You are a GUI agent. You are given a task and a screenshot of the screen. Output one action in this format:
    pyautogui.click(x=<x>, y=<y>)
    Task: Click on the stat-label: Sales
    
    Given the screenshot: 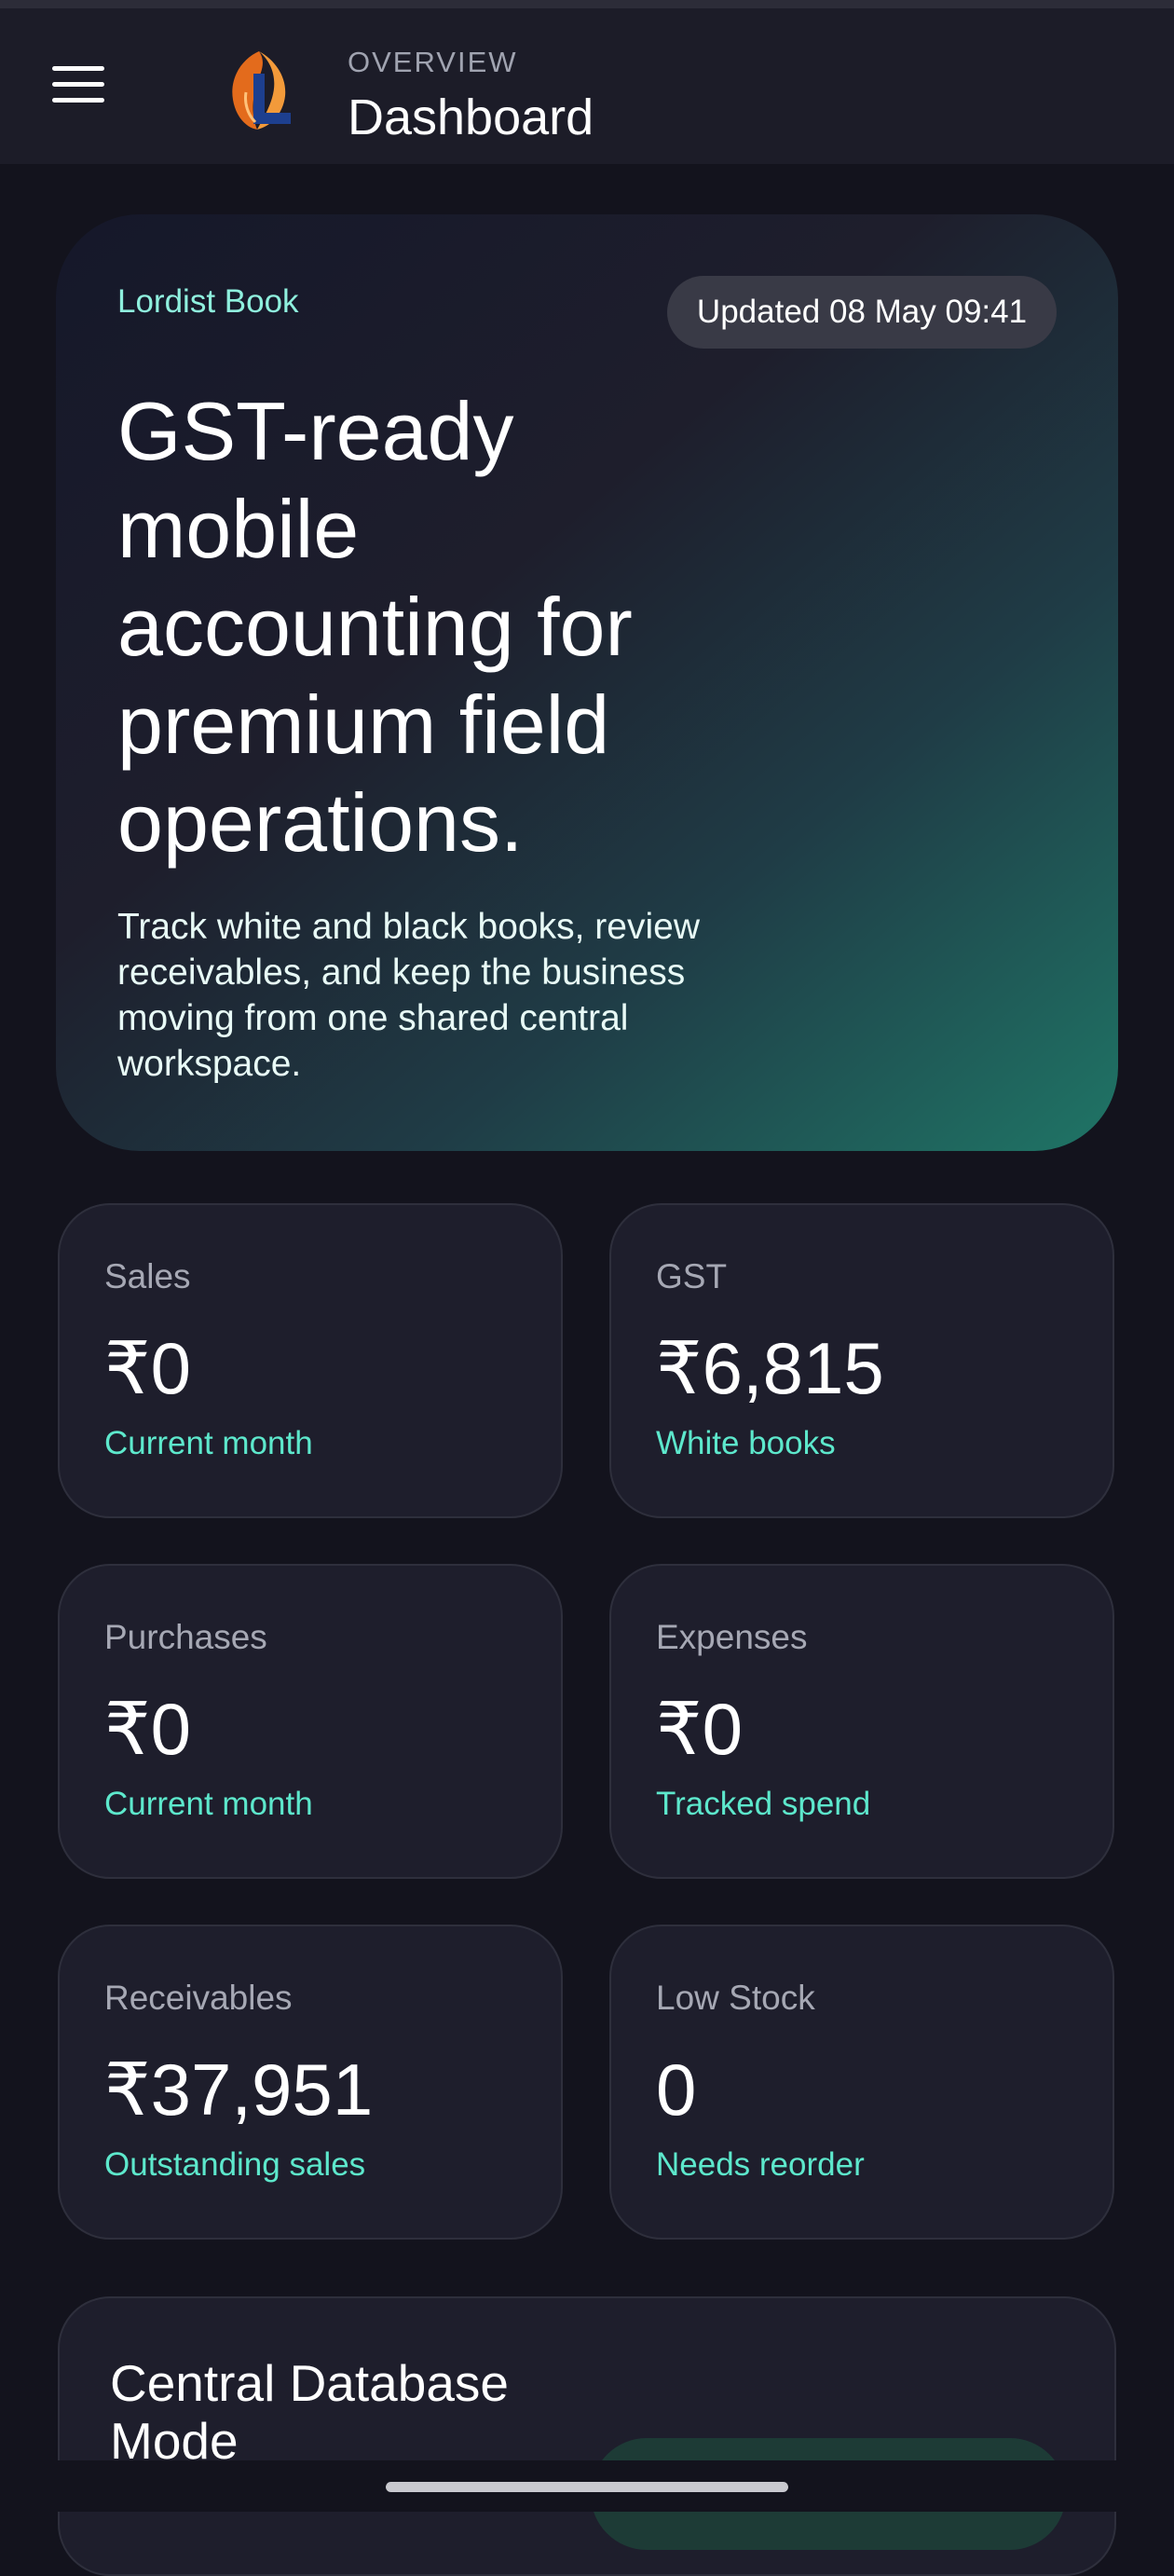 What is the action you would take?
    pyautogui.click(x=147, y=1276)
    